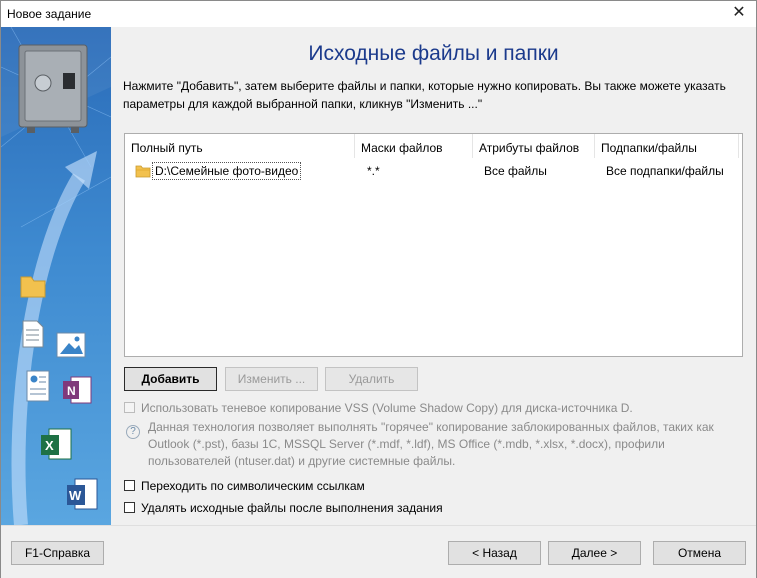  I want to click on column-header-masks: Маски файлов, so click(414, 146).